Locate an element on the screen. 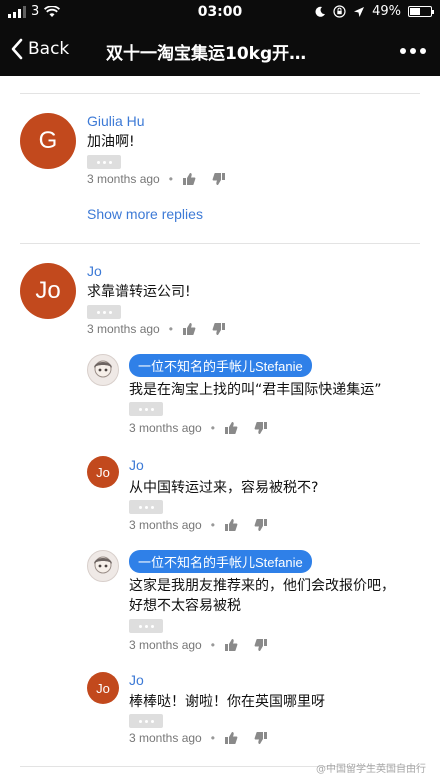 This screenshot has height=783, width=440. reply-text-line: 好想不太容易被税 is located at coordinates (185, 606).